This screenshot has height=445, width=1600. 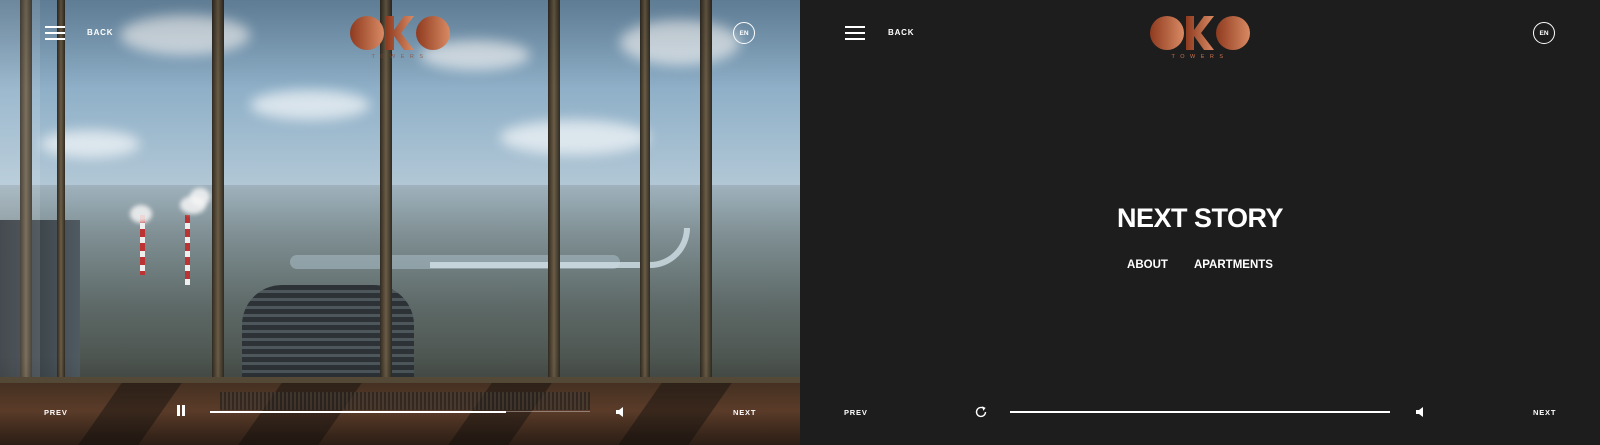 I want to click on next-story-title: NEXT STORY, so click(x=1200, y=218).